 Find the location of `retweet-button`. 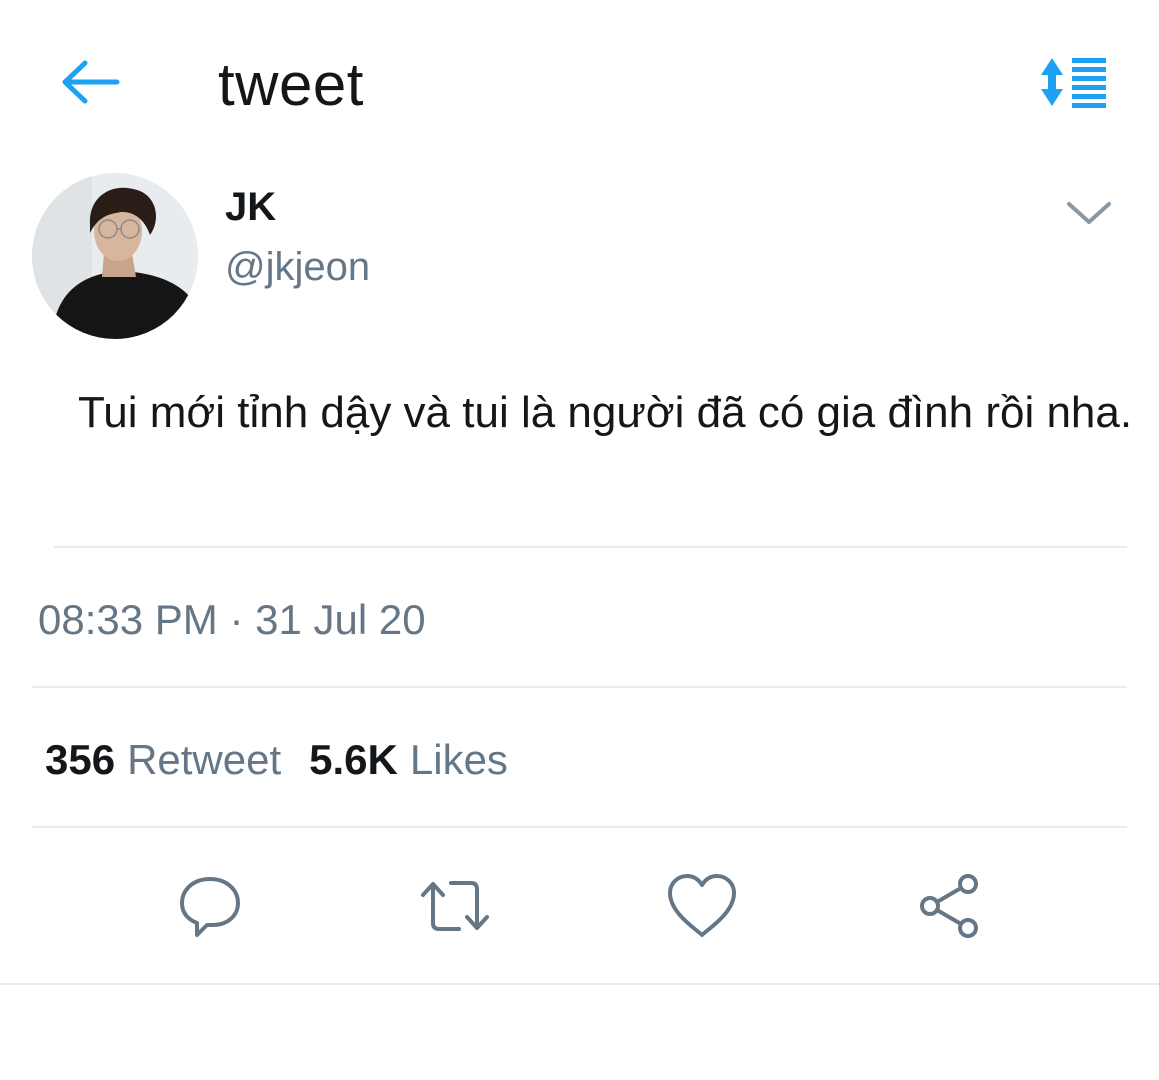

retweet-button is located at coordinates (455, 906).